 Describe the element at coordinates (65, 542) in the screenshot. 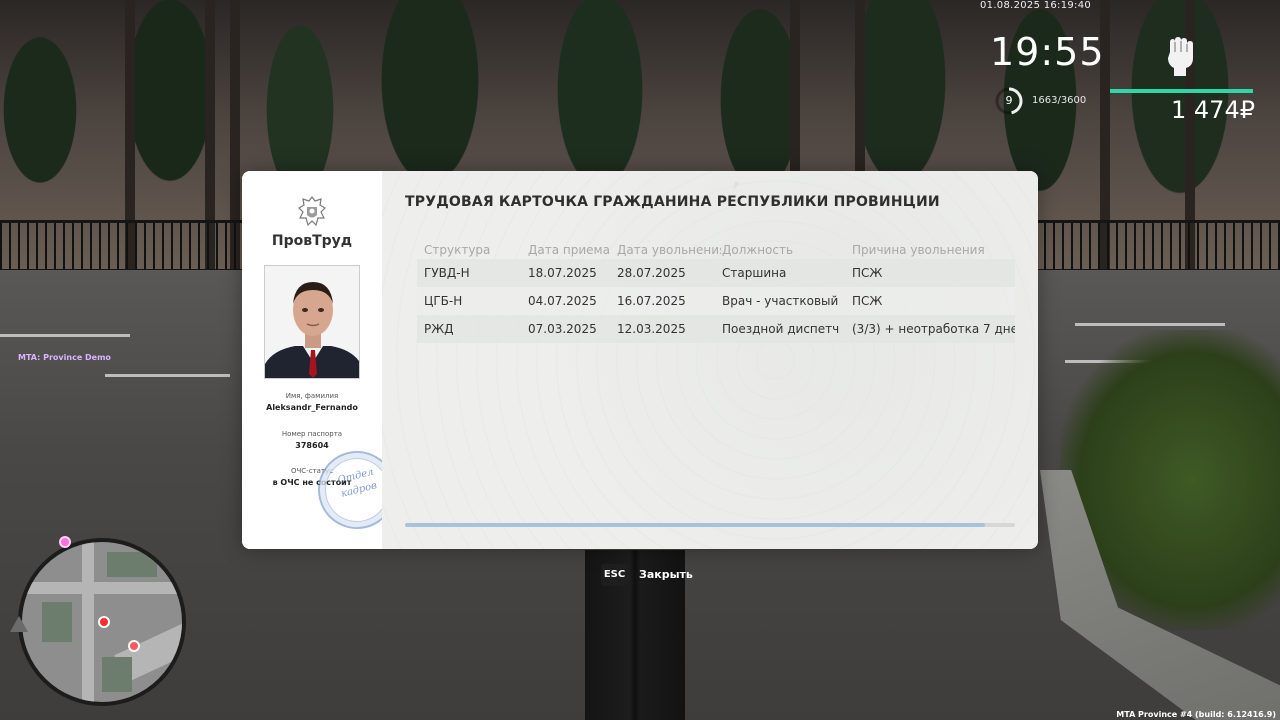

I see `waypoint-pin-icon` at that location.